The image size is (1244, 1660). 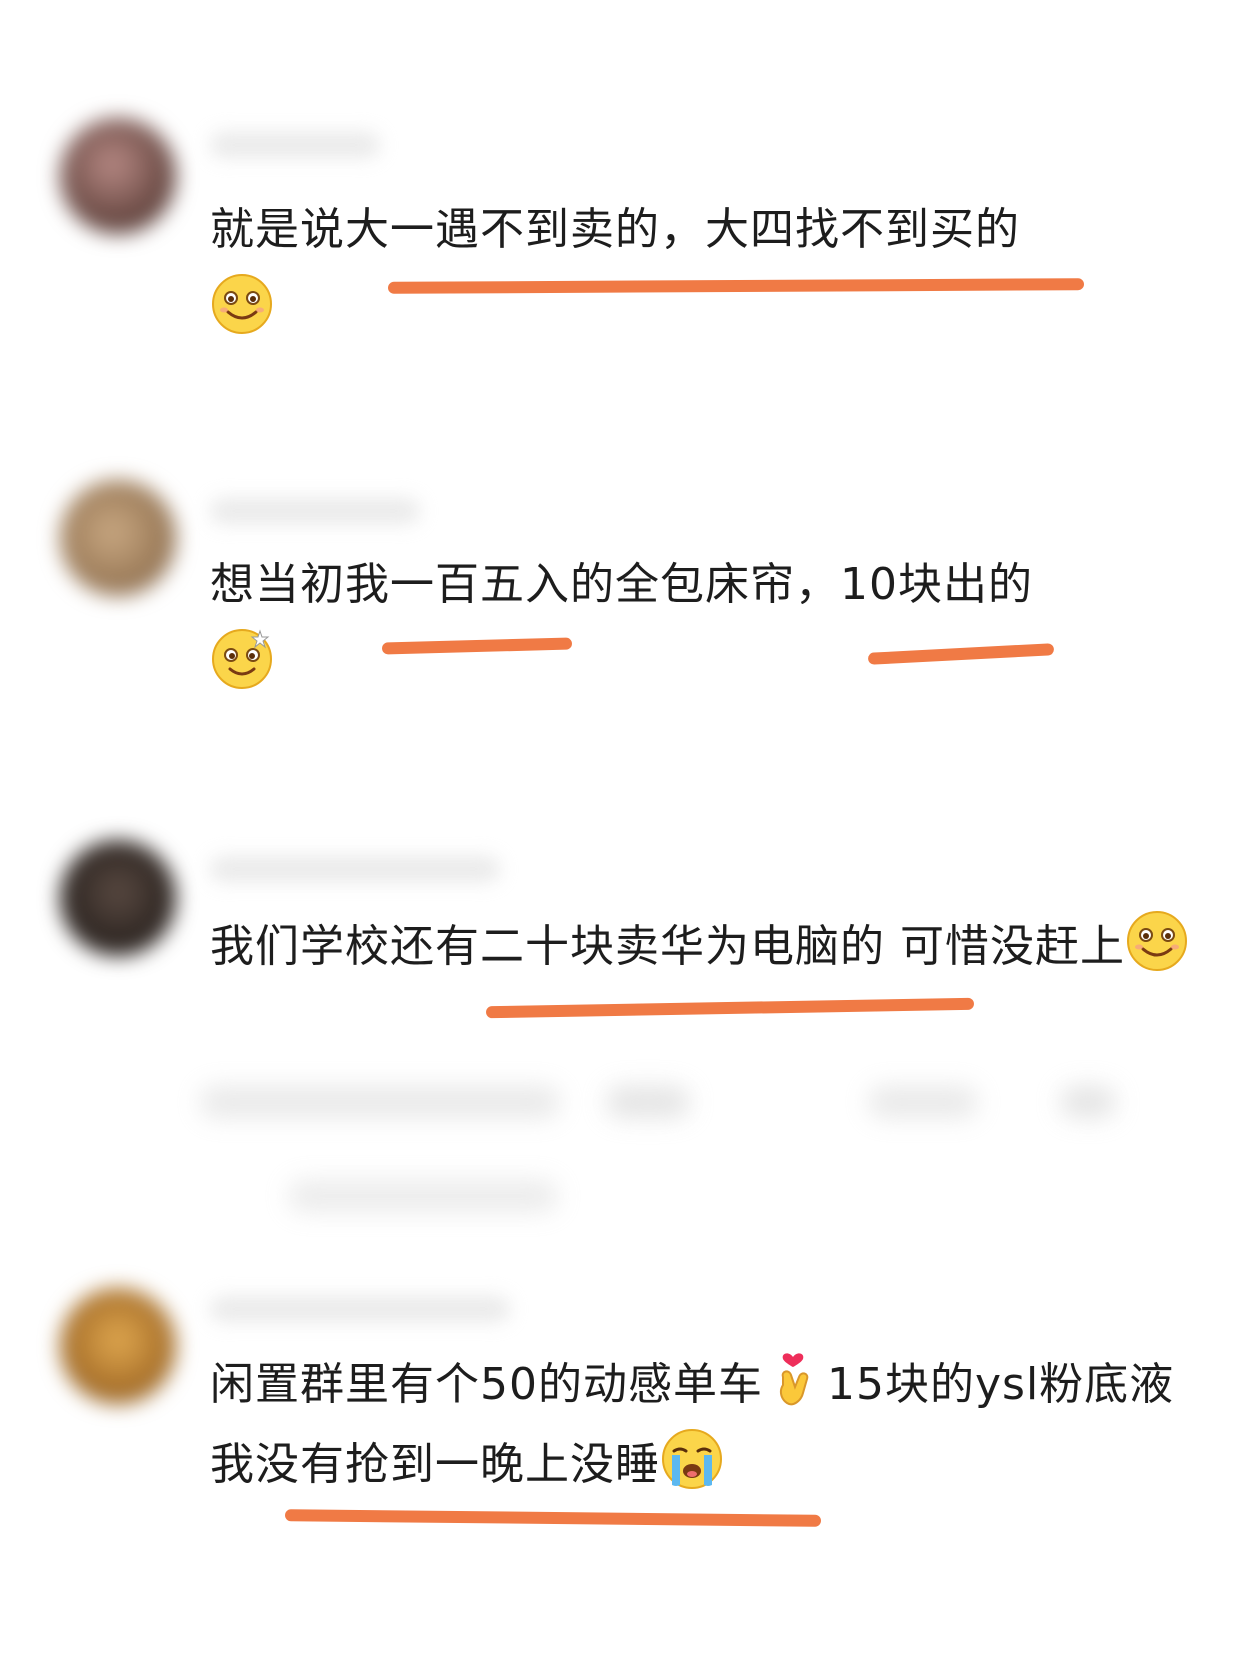 I want to click on comment-text-content: 就是说大一遇不到卖的，大四找不到买的, so click(x=615, y=229).